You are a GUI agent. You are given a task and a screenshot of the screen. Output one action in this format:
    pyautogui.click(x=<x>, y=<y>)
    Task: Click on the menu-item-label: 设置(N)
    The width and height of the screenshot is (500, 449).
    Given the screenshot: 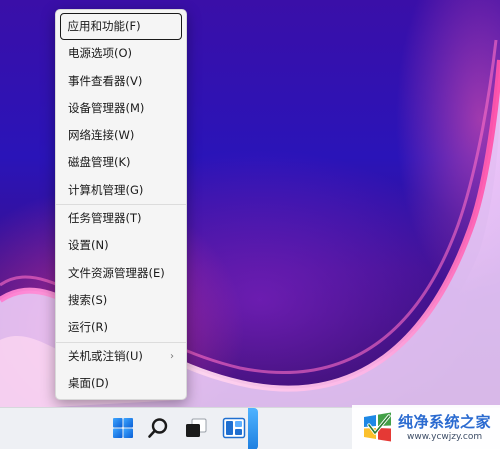 What is the action you would take?
    pyautogui.click(x=88, y=245)
    